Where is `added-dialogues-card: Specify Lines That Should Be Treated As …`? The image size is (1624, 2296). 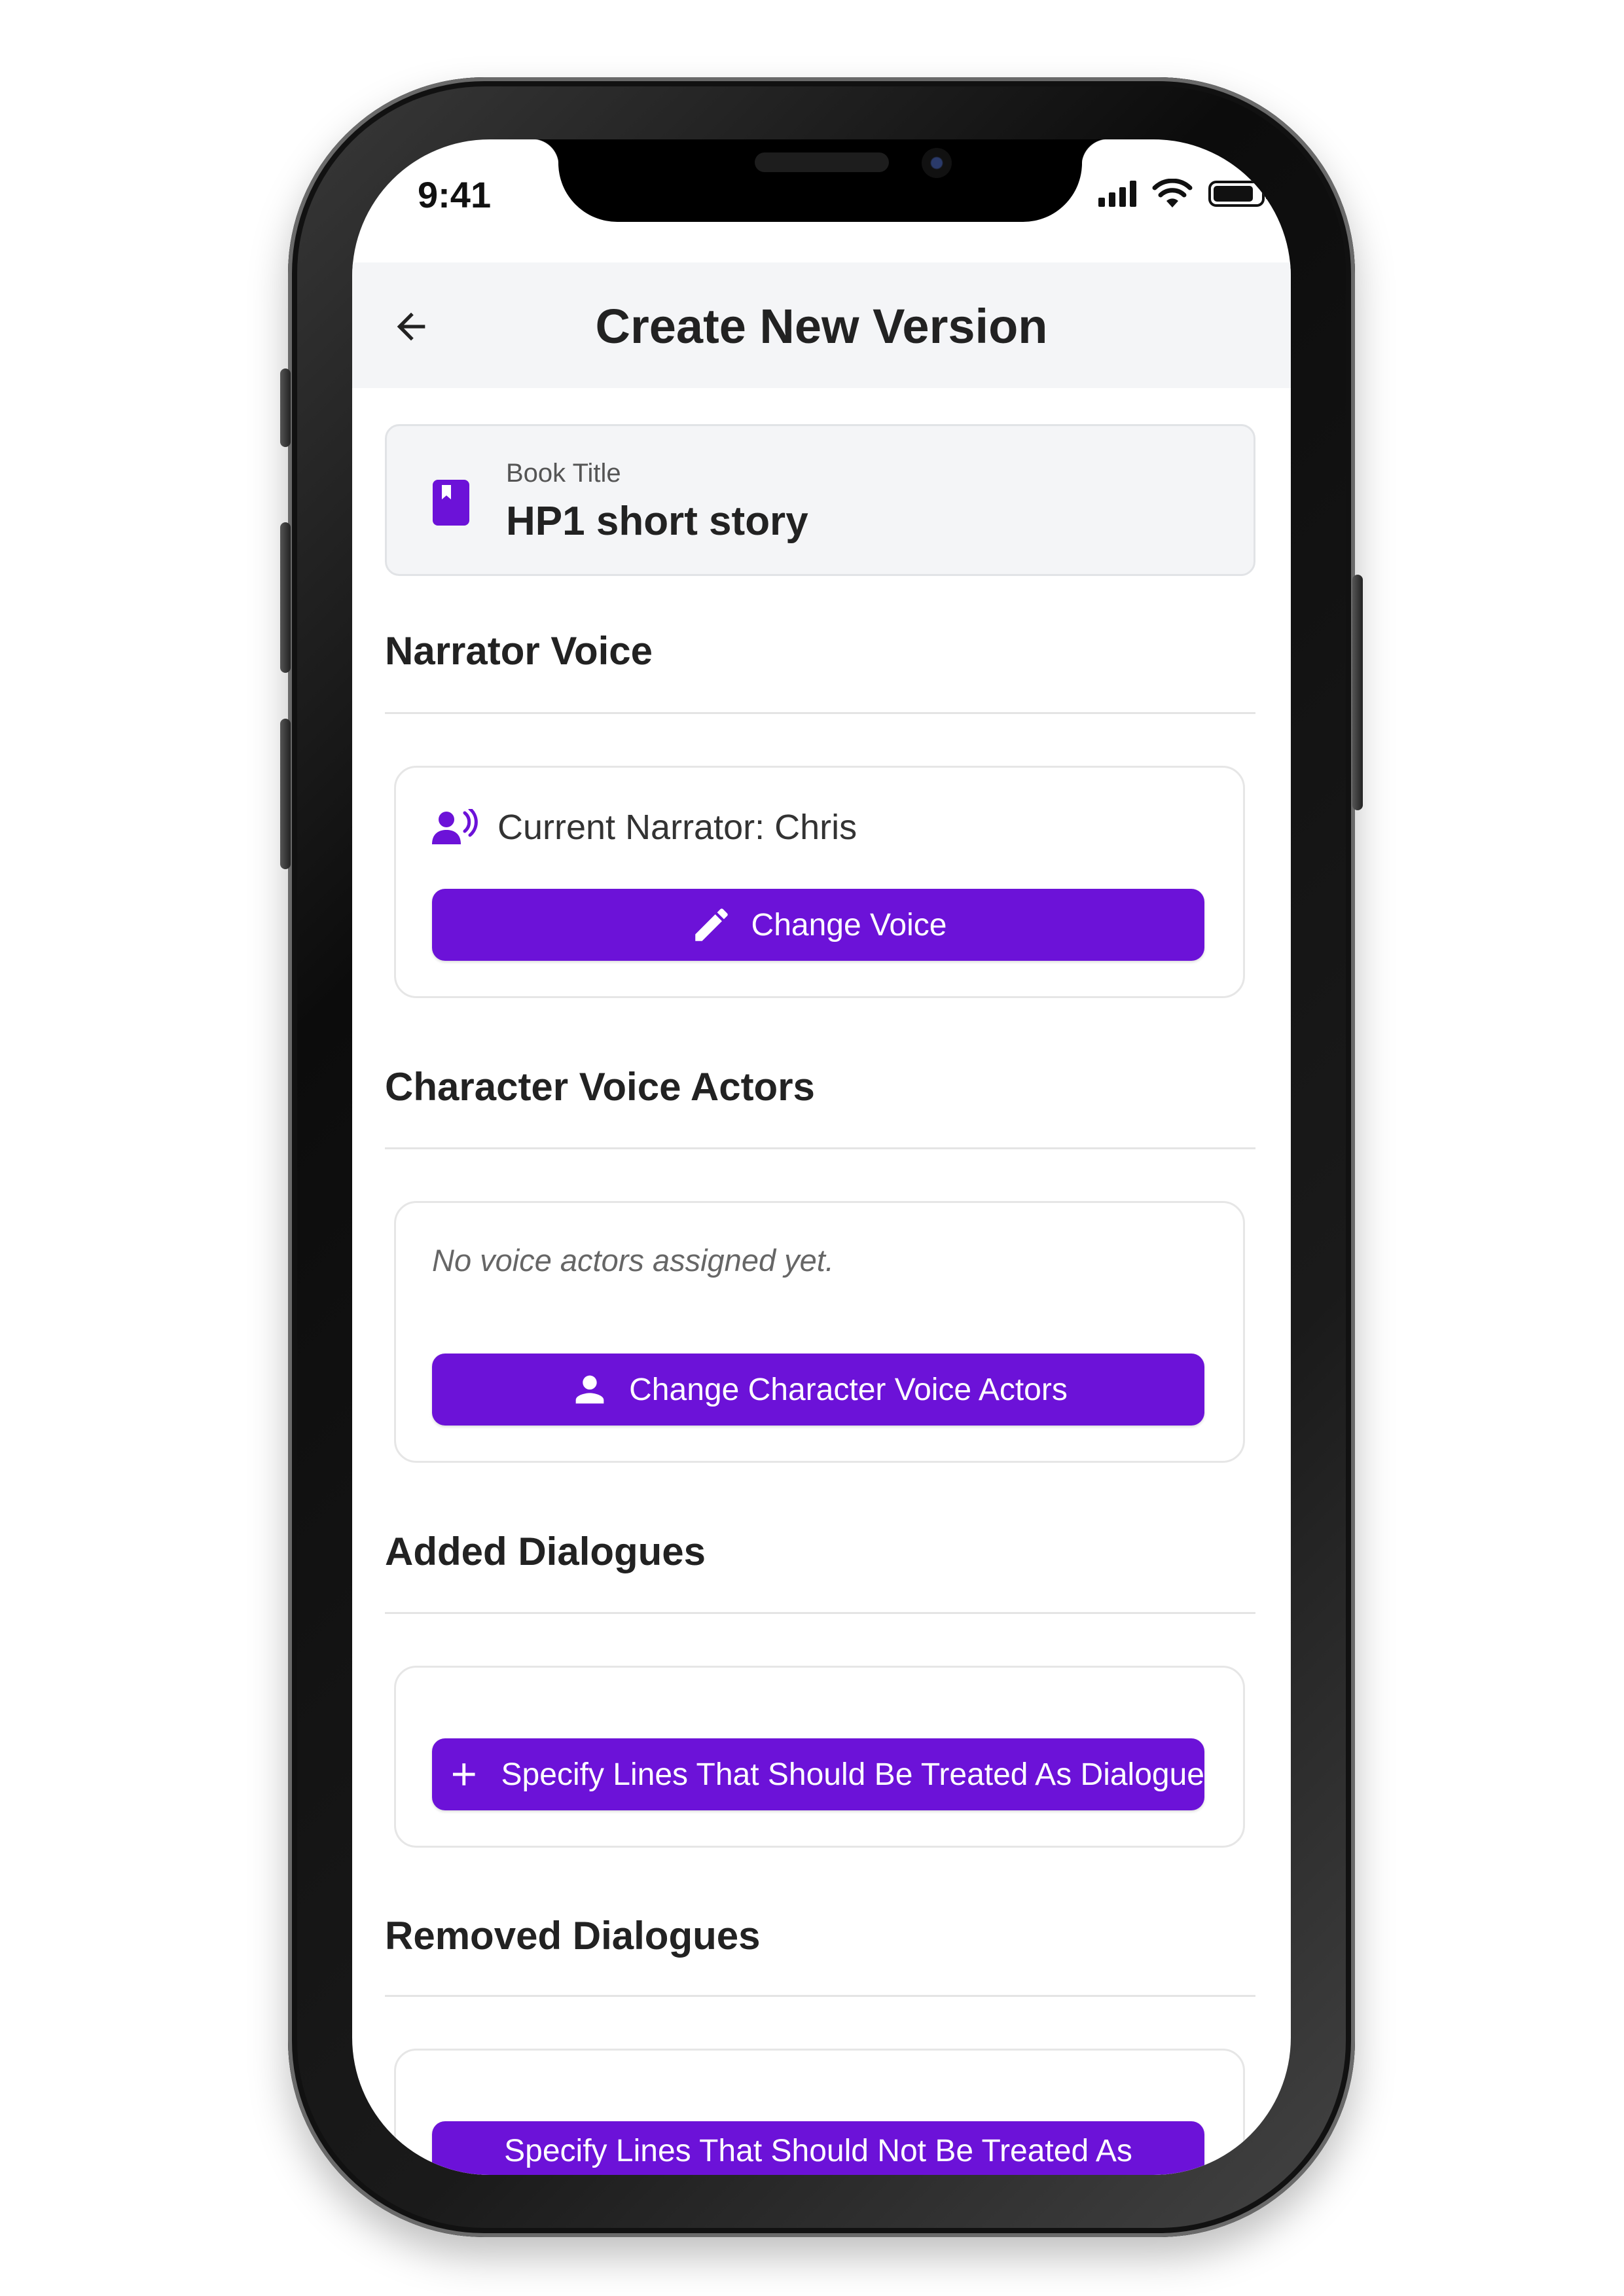
added-dialogues-card: Specify Lines That Should Be Treated As … is located at coordinates (820, 1757).